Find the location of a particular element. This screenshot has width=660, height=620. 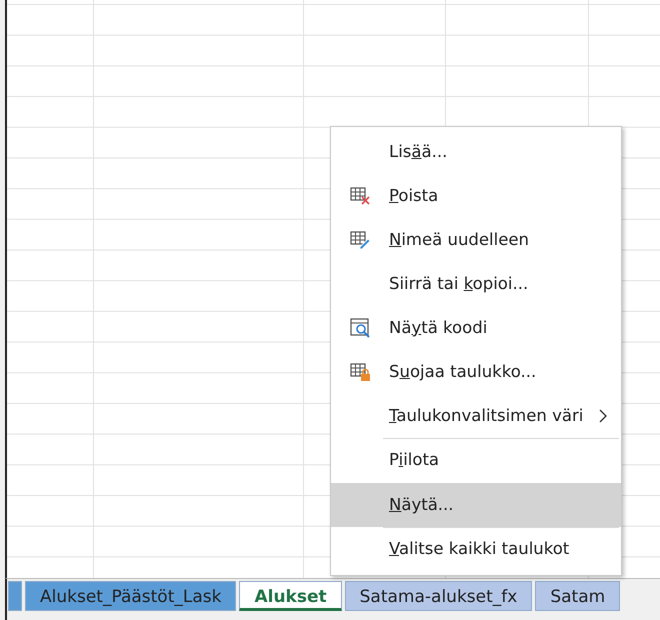

sheet-tab: Alukset is located at coordinates (290, 596).